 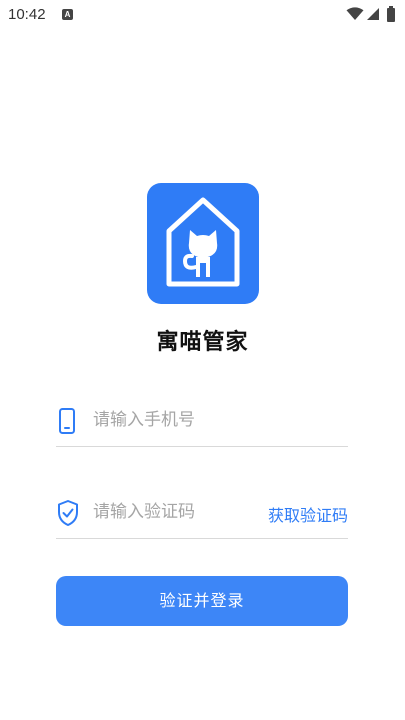 I want to click on phone-icon, so click(x=67, y=421).